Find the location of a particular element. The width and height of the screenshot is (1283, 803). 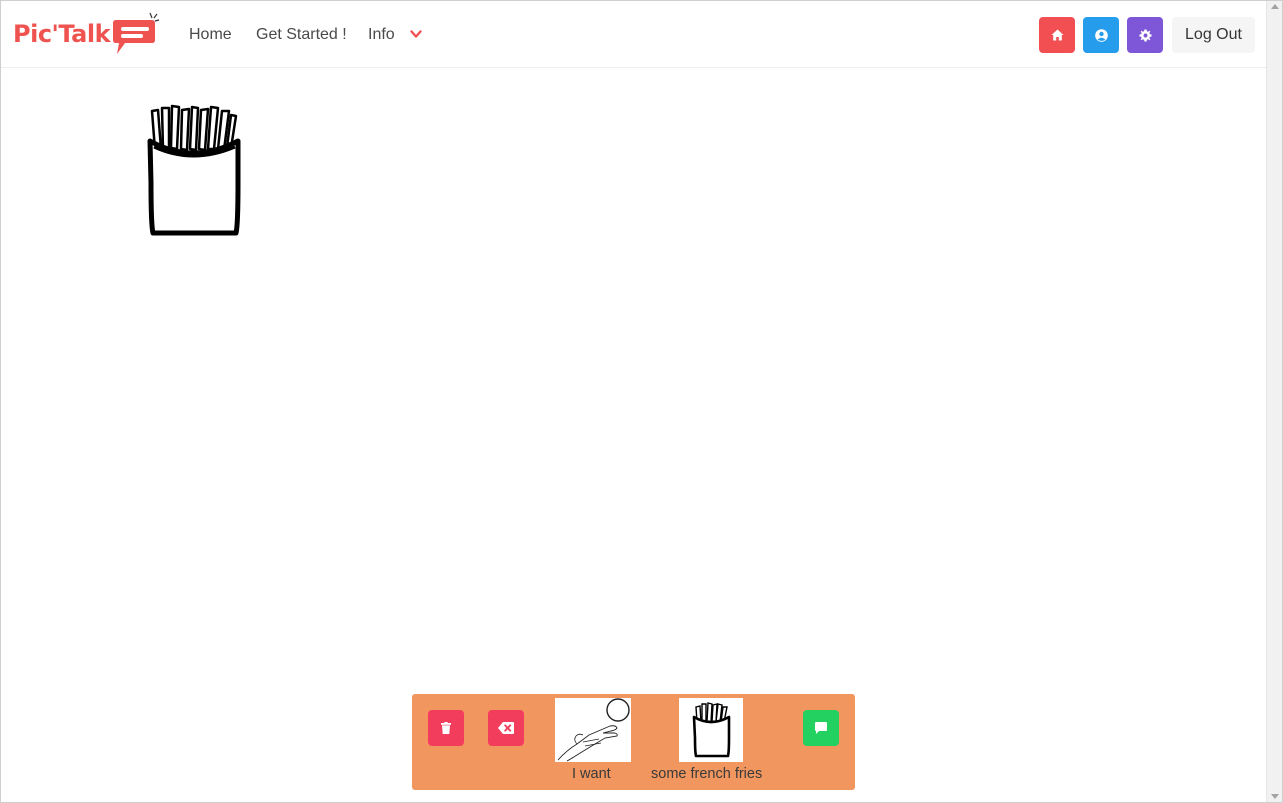

home-button is located at coordinates (1057, 35).